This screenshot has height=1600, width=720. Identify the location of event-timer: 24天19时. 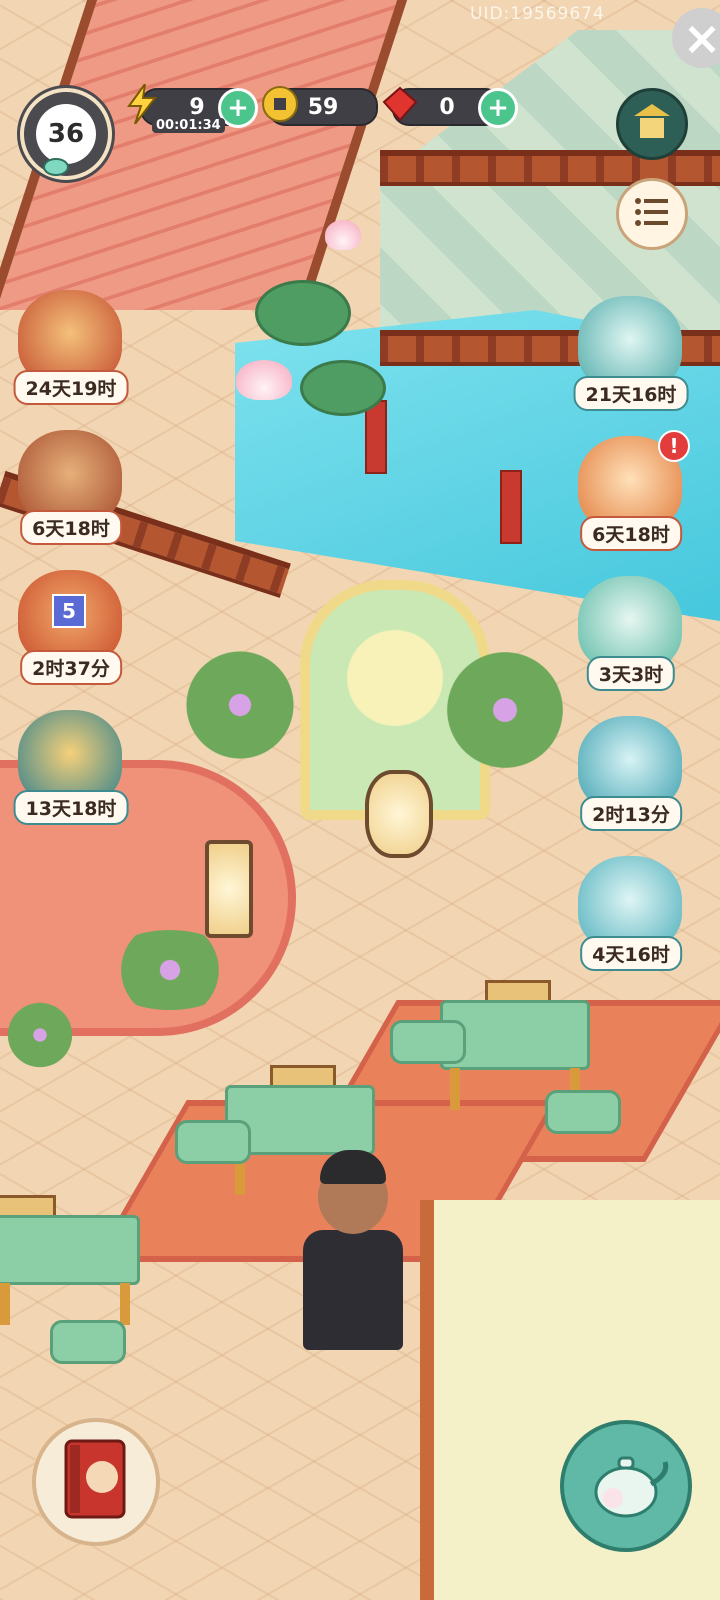
(71, 387).